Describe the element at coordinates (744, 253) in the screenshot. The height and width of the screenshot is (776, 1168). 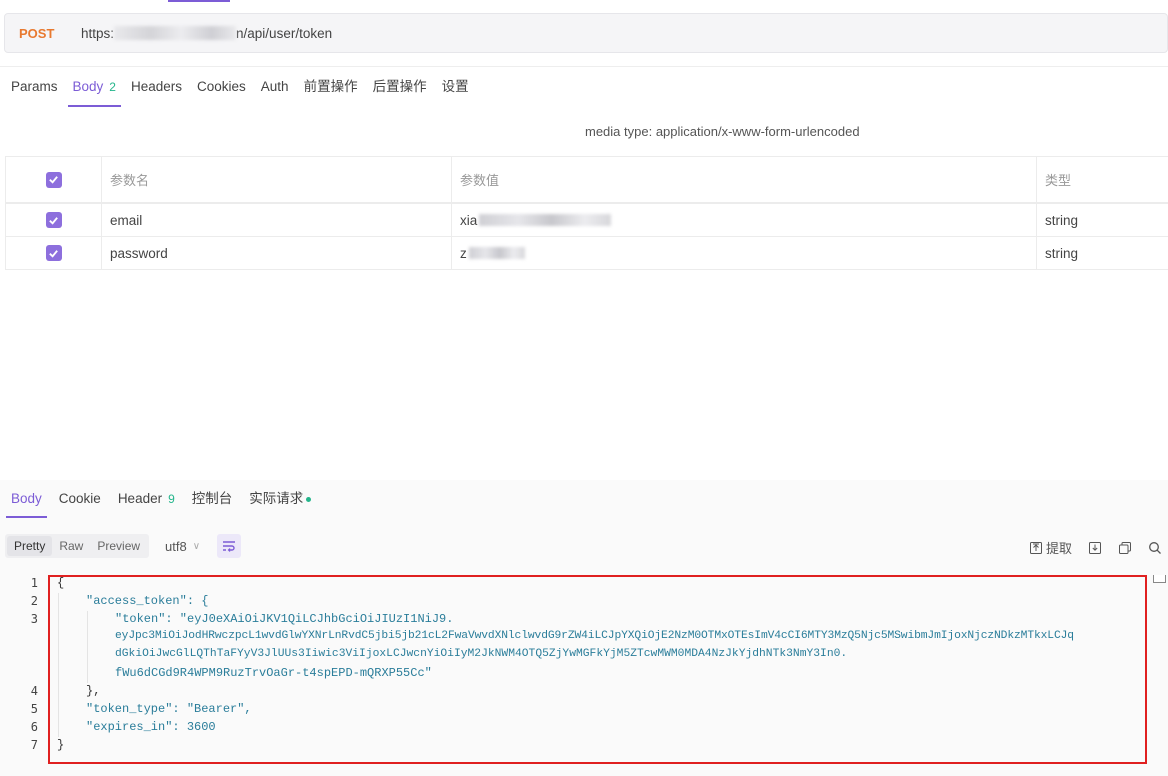
I see `param-value-cell: z` at that location.